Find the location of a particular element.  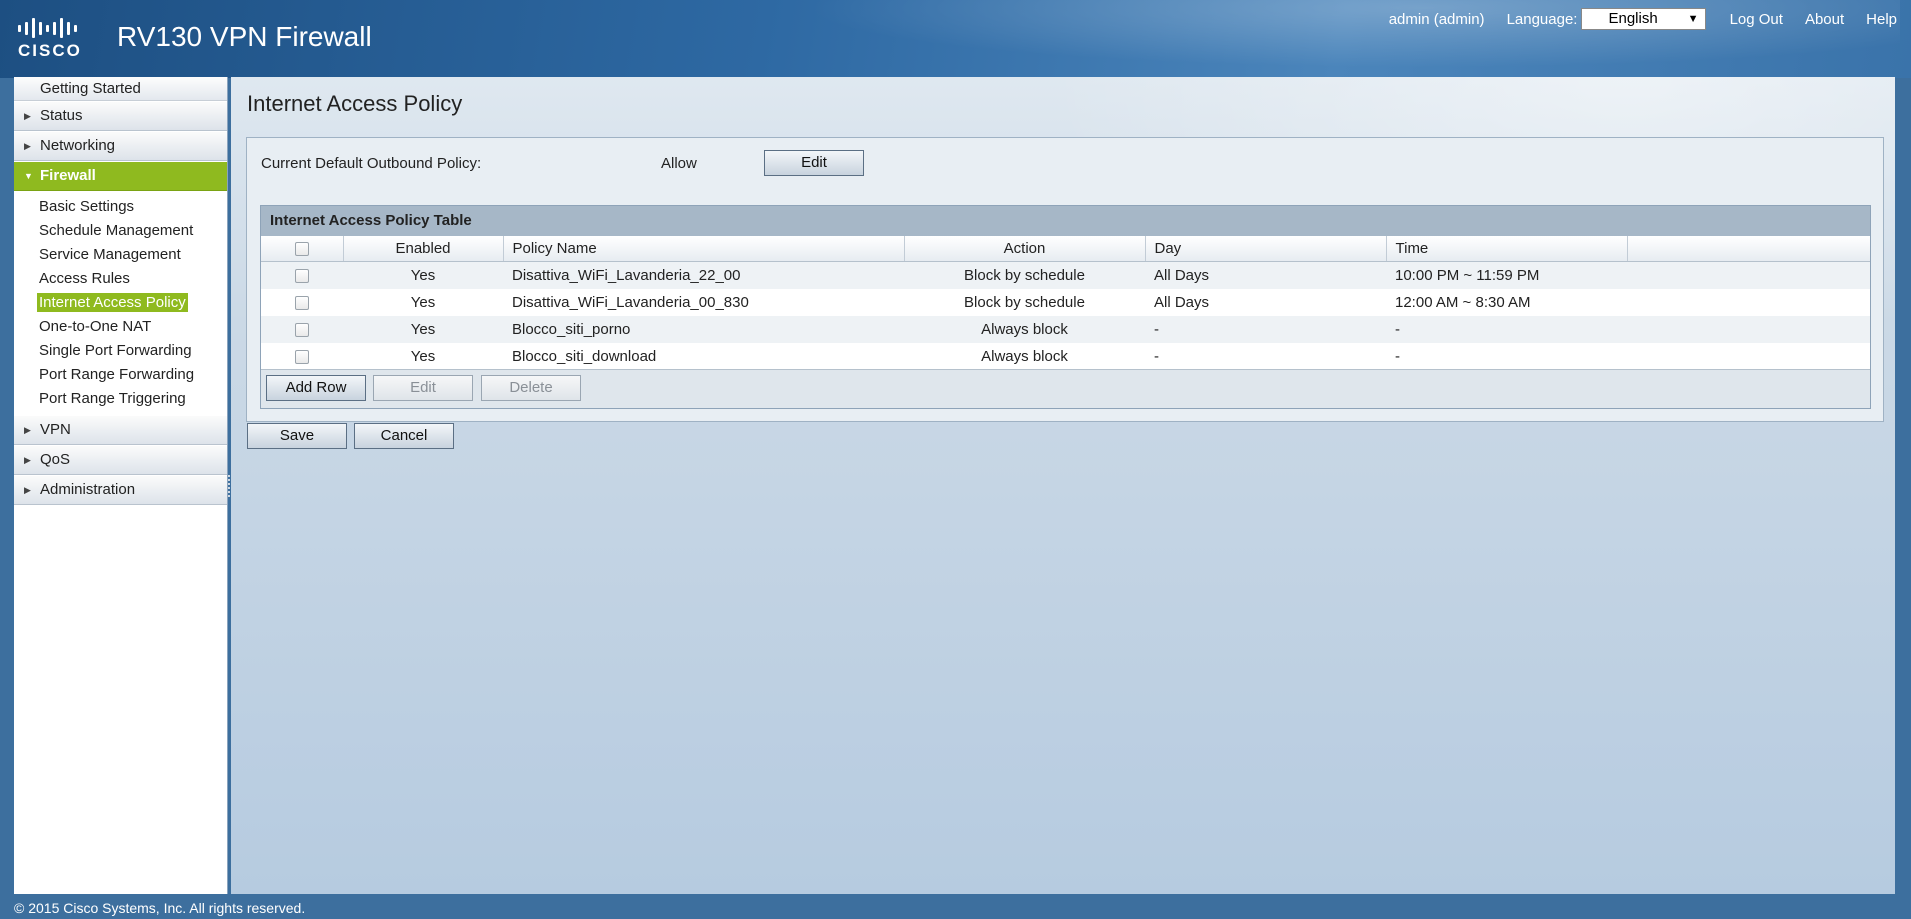

sidebar-item-label: Single Port Forwarding is located at coordinates (115, 350).